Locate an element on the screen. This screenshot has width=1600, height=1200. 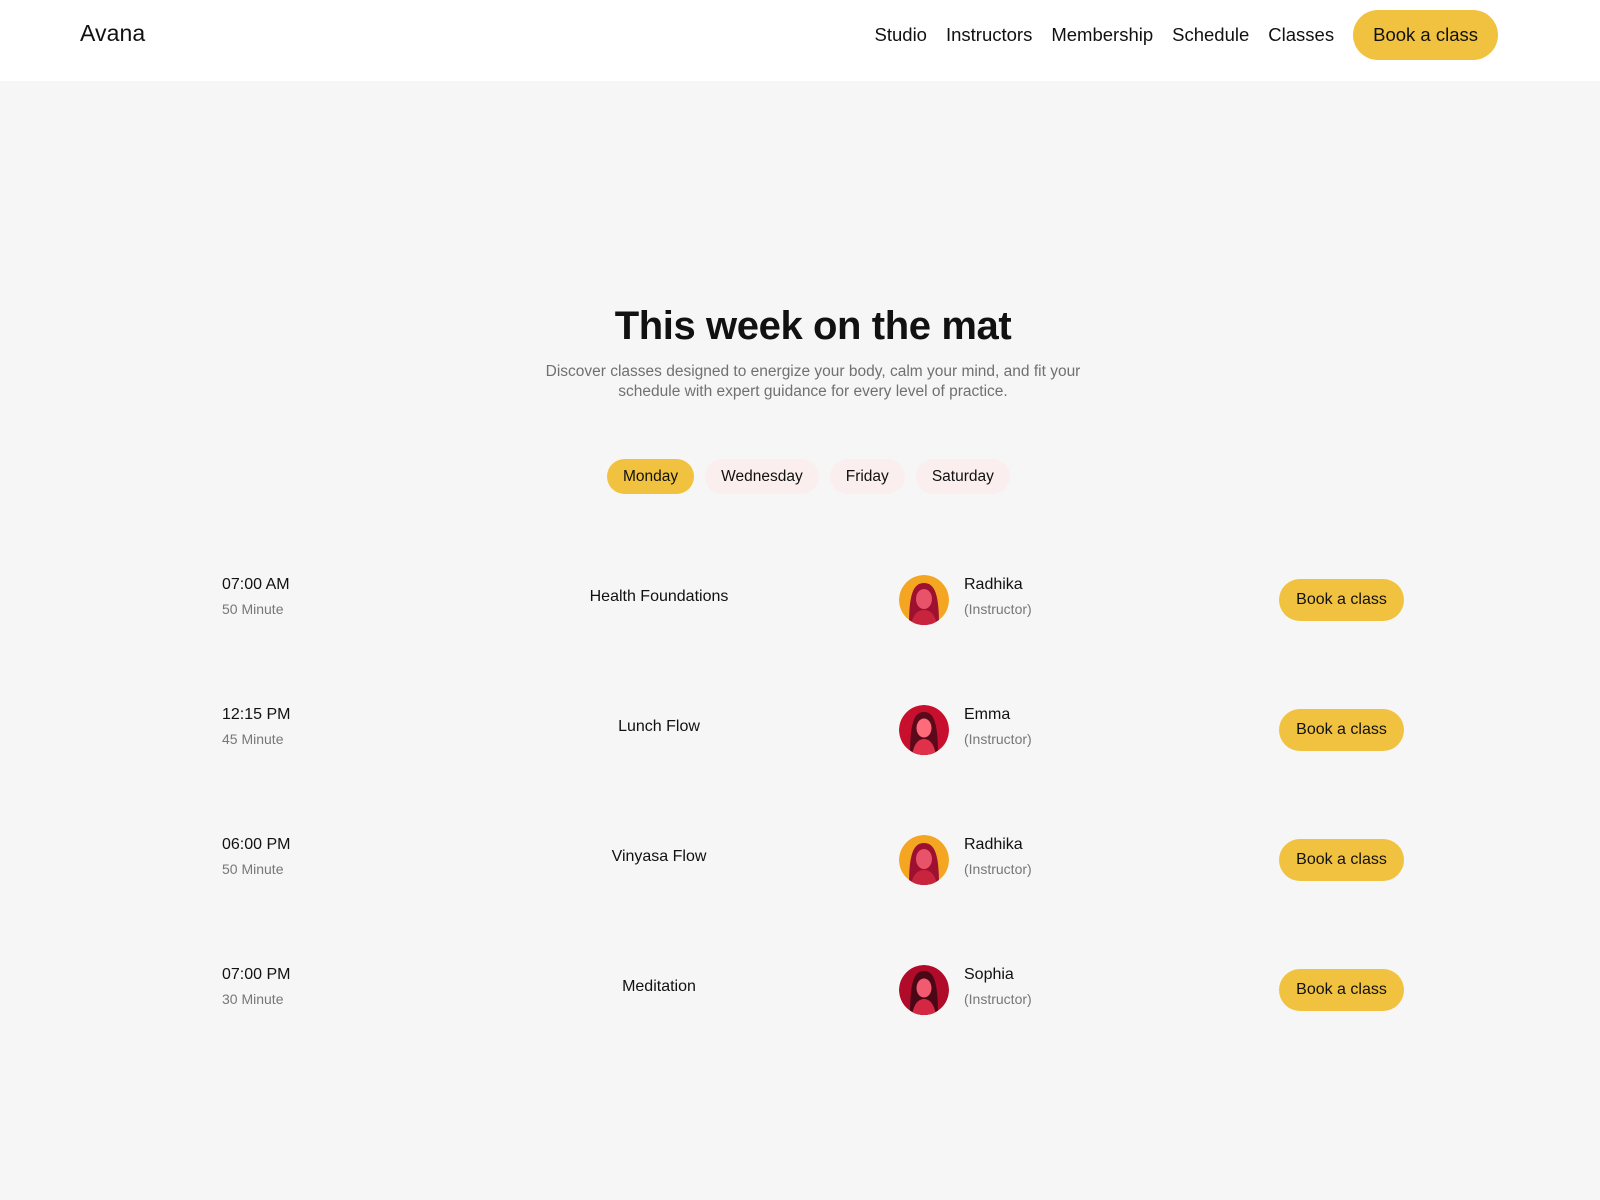
class-time: 06:00 PM is located at coordinates (256, 844).